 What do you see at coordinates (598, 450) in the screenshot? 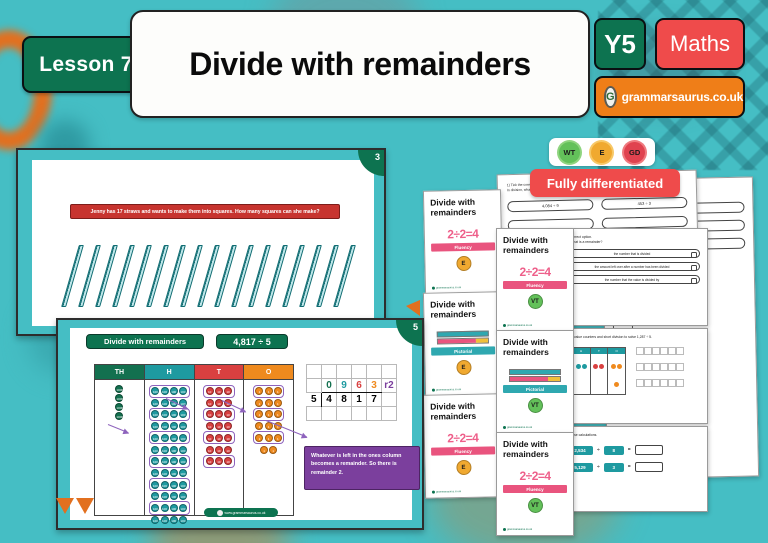
I see `operator: ÷` at bounding box center [598, 450].